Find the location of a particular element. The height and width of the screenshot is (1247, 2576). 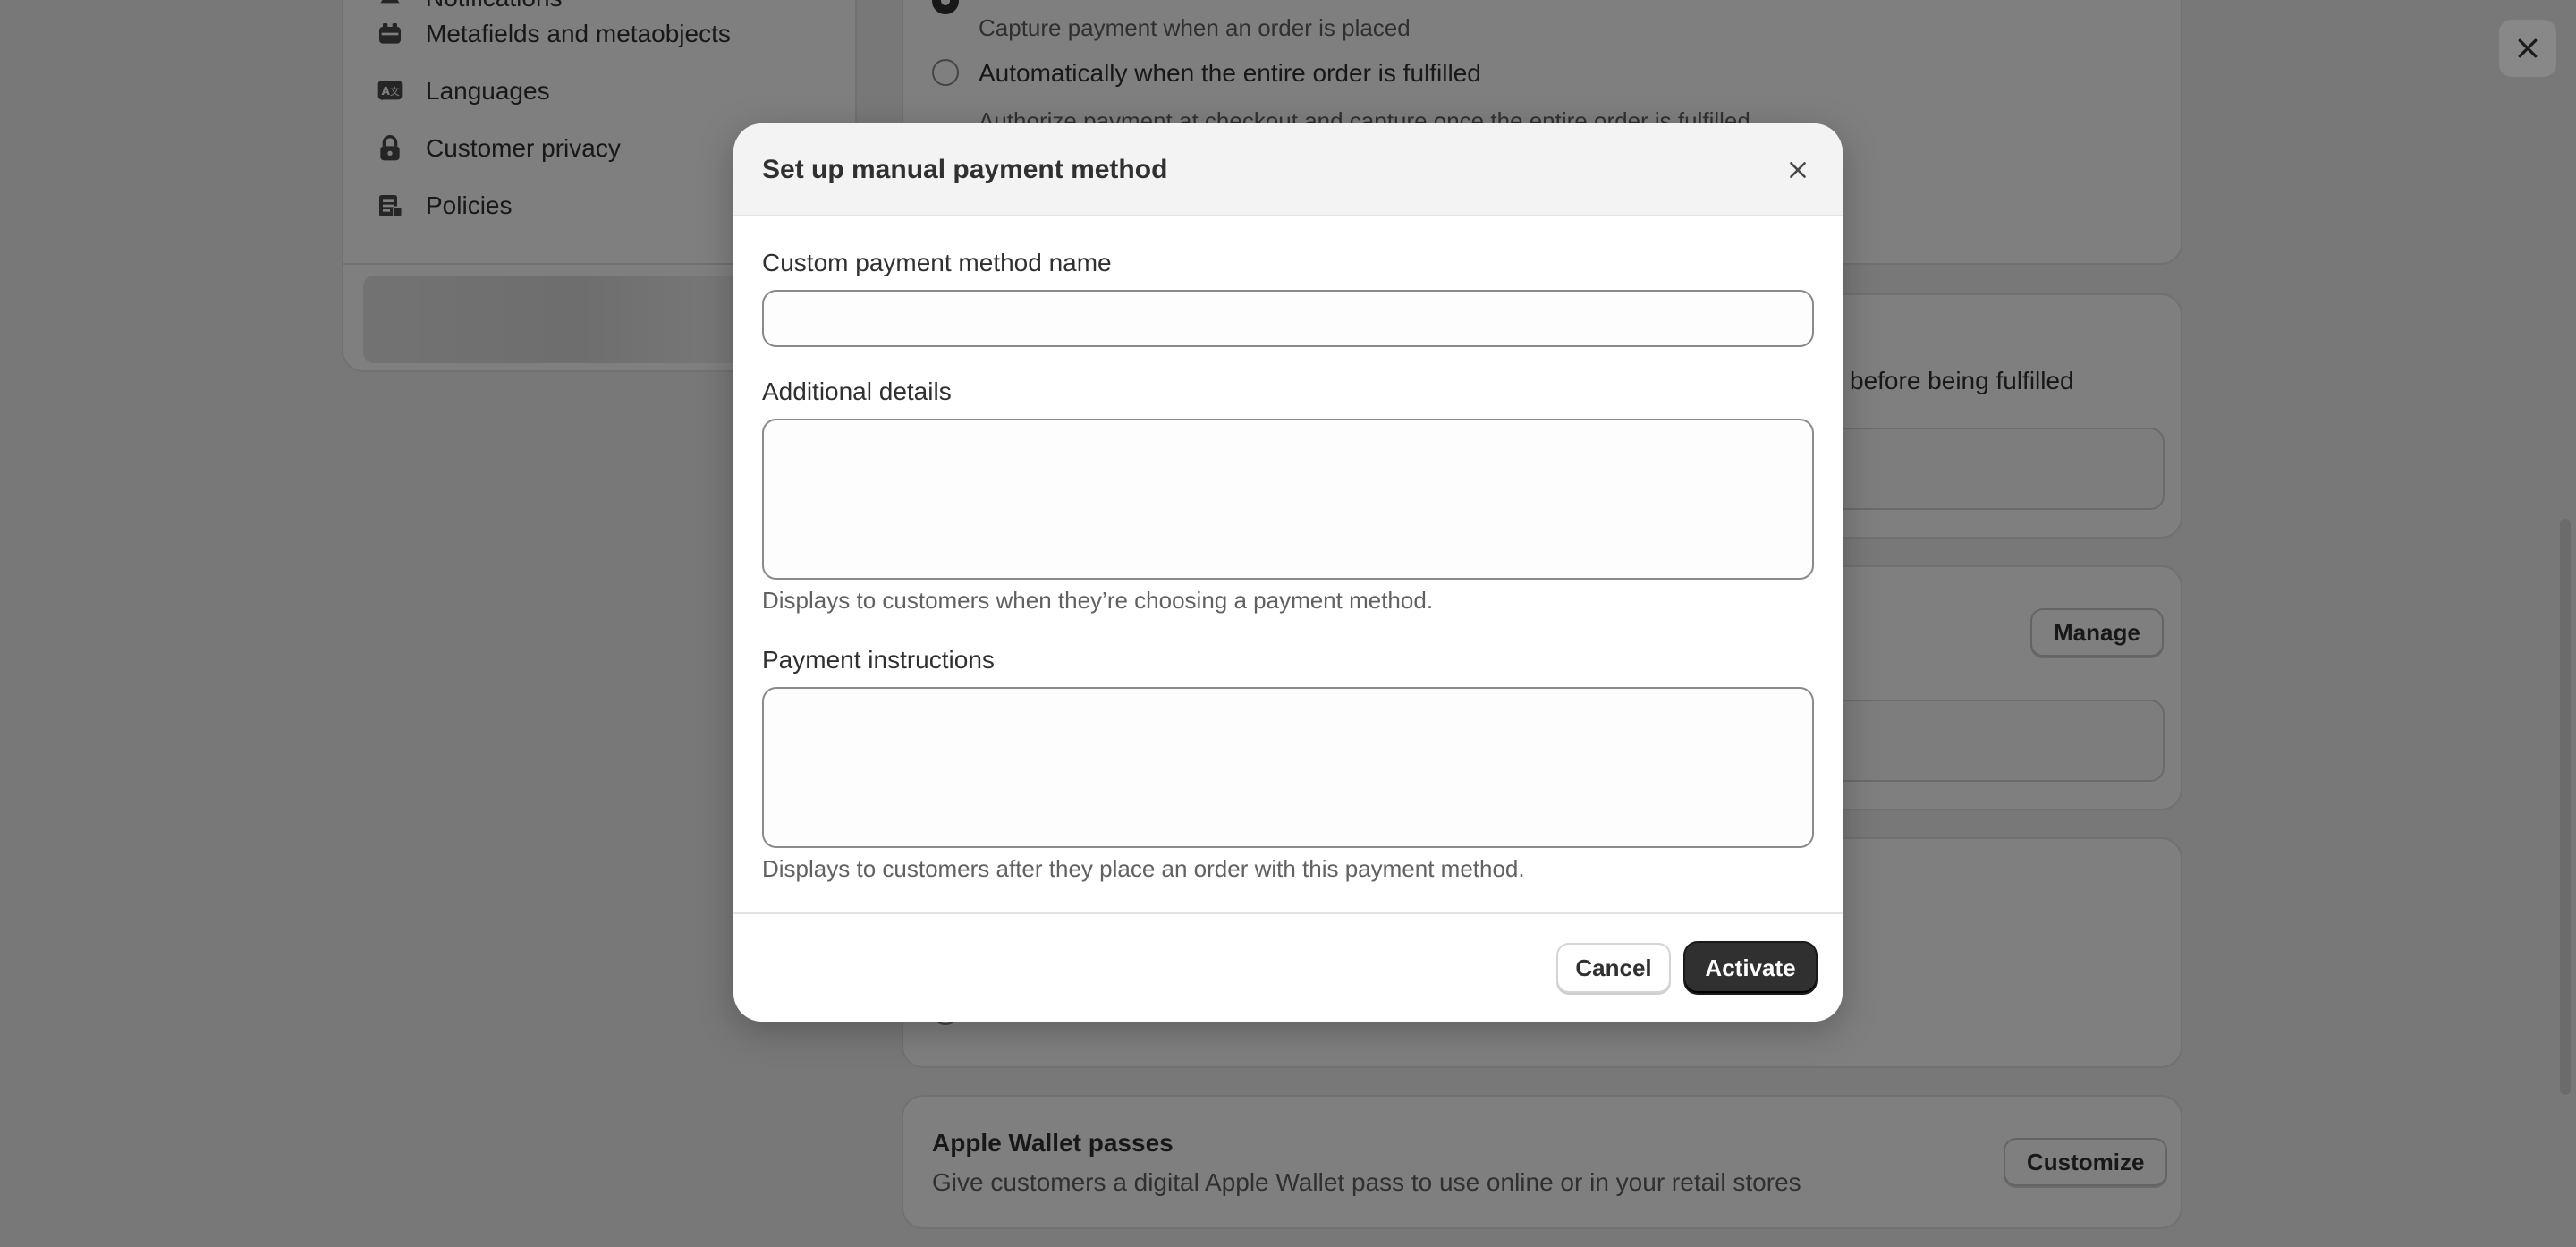

additional-details-label: Additional details is located at coordinates (857, 391).